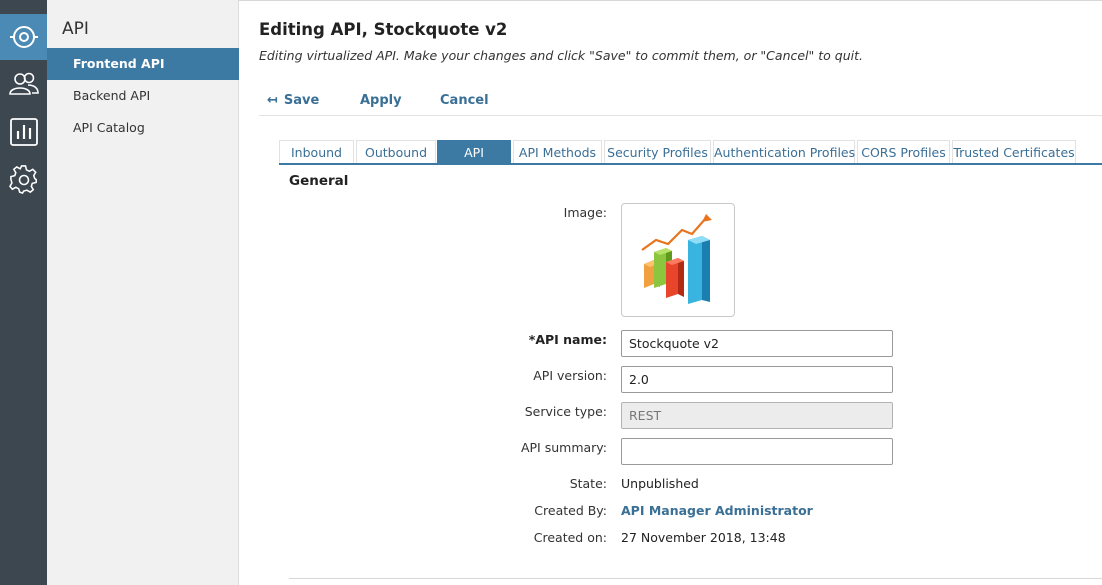 The image size is (1102, 585). I want to click on api-version-label: API version:, so click(570, 375).